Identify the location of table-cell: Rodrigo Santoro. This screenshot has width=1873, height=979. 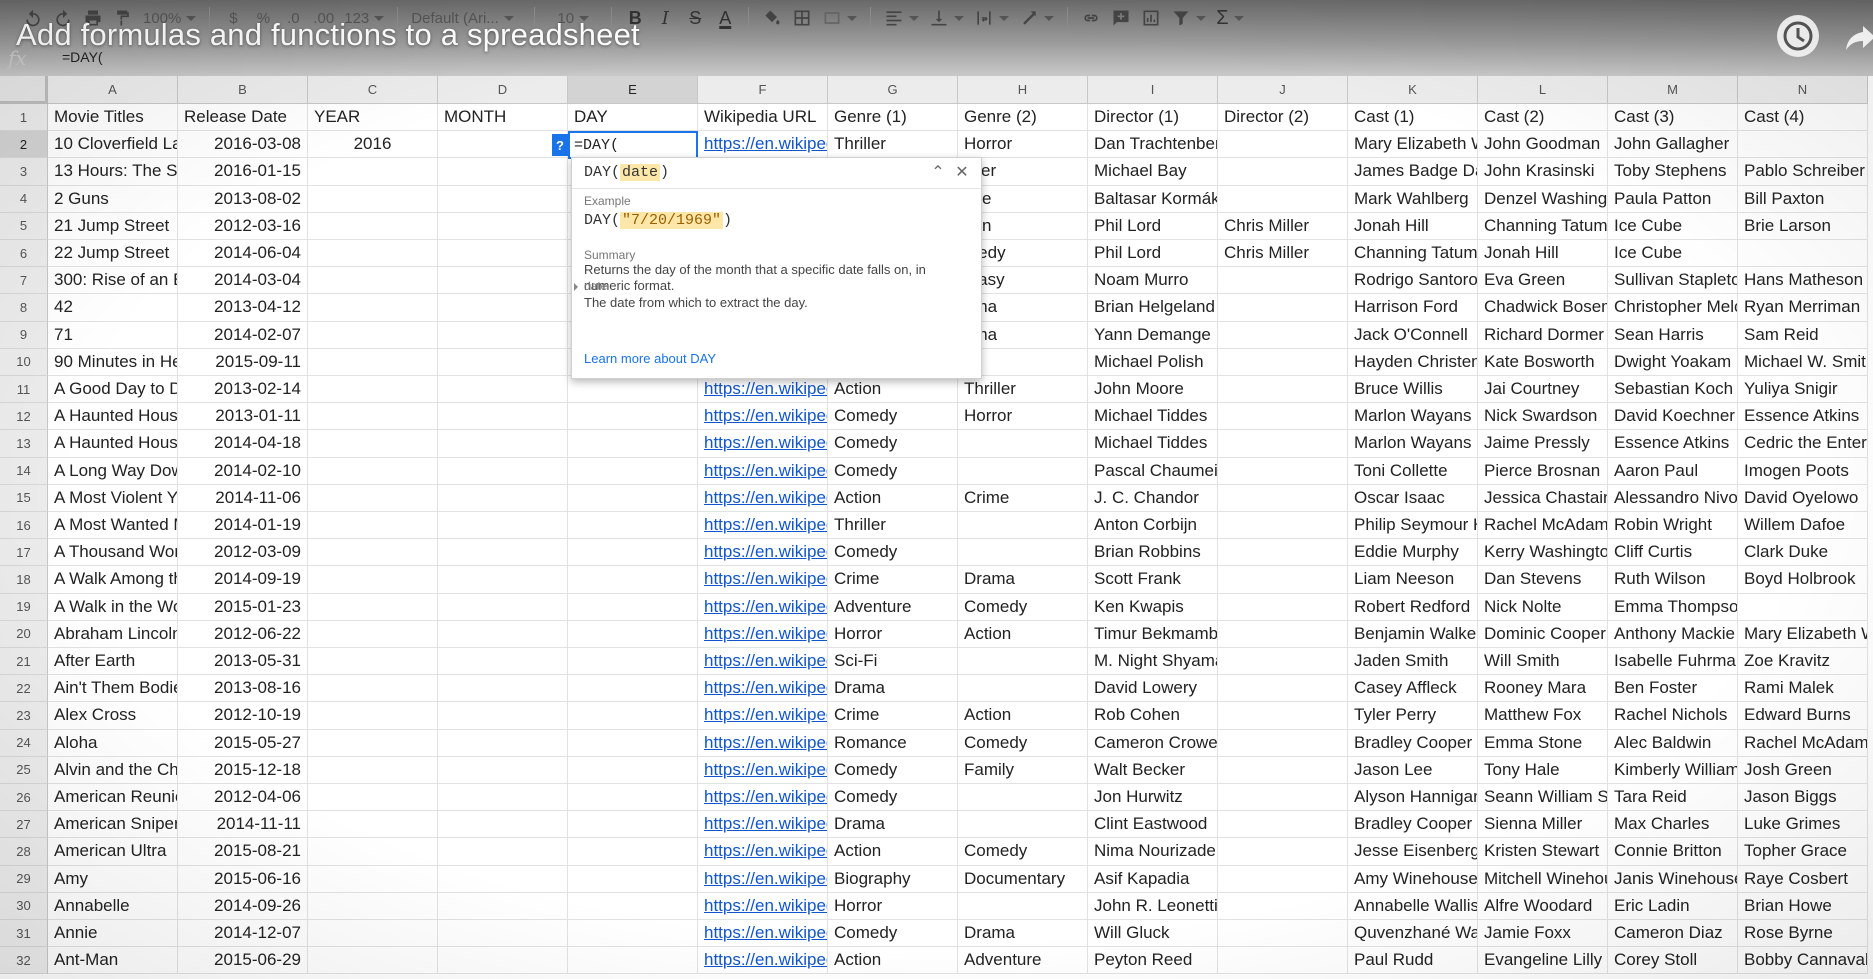
(1413, 281).